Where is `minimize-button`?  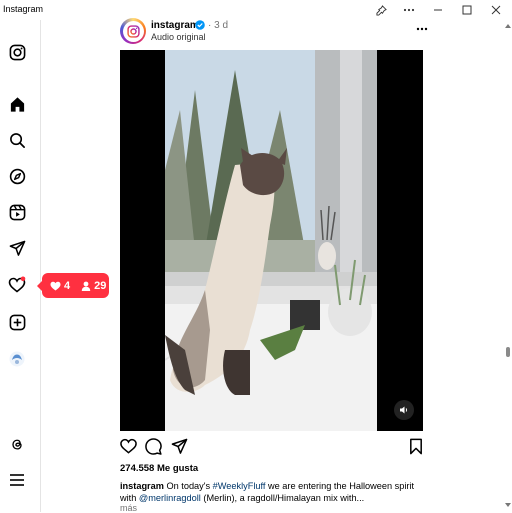
minimize-button is located at coordinates (438, 10).